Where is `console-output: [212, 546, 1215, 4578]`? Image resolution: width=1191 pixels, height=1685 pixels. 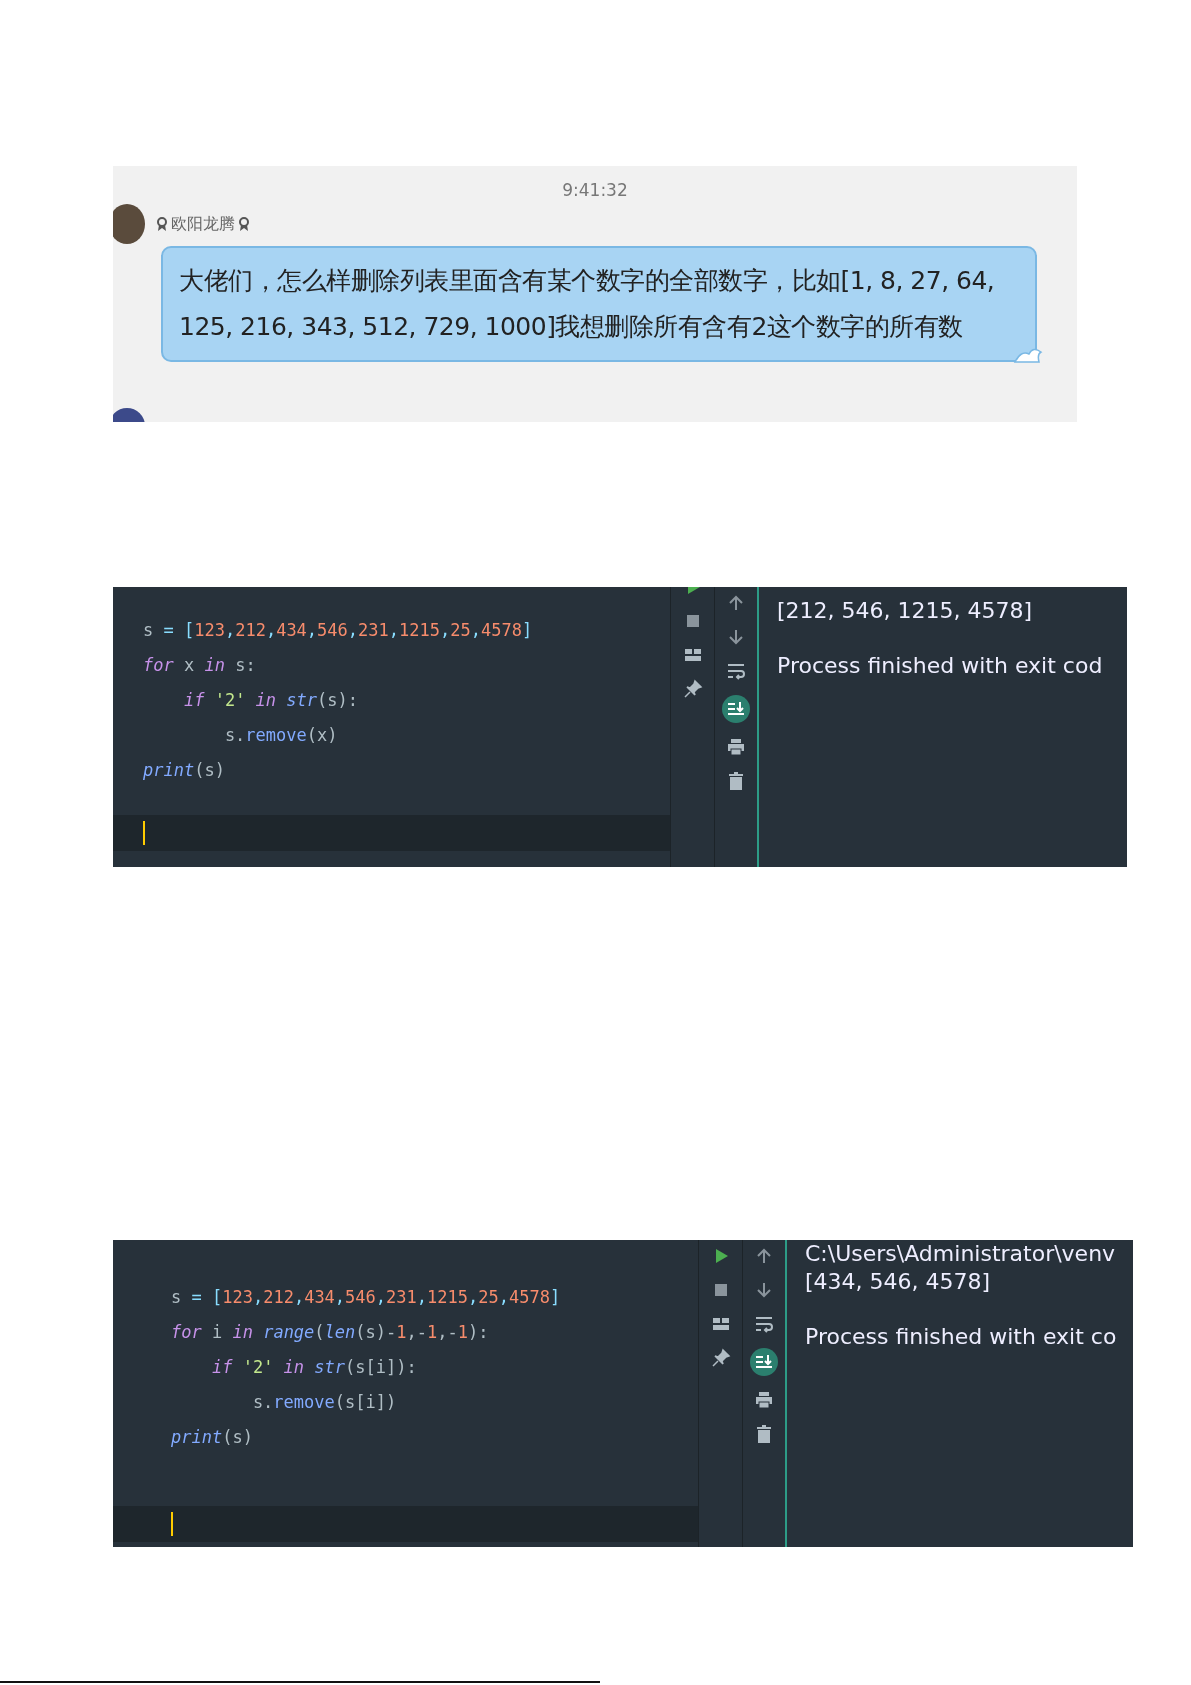
console-output: [212, 546, 1215, 4578] is located at coordinates (905, 611).